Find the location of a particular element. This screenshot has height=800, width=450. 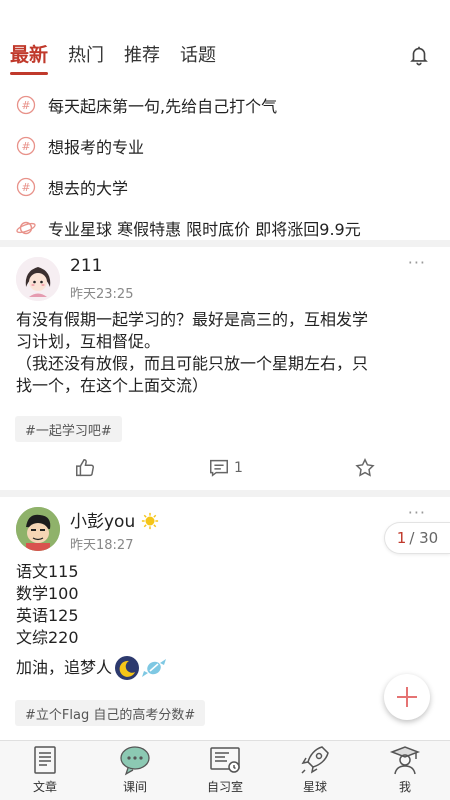

favorite-button is located at coordinates (365, 468).